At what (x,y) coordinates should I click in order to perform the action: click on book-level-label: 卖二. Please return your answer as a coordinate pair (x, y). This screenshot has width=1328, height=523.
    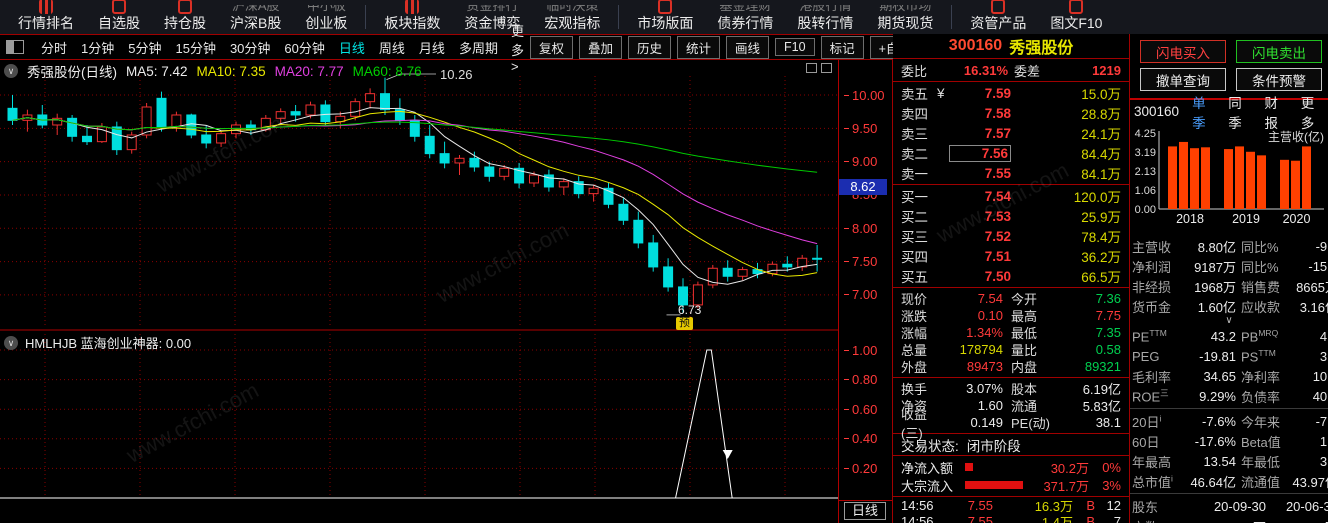
    Looking at the image, I should click on (914, 154).